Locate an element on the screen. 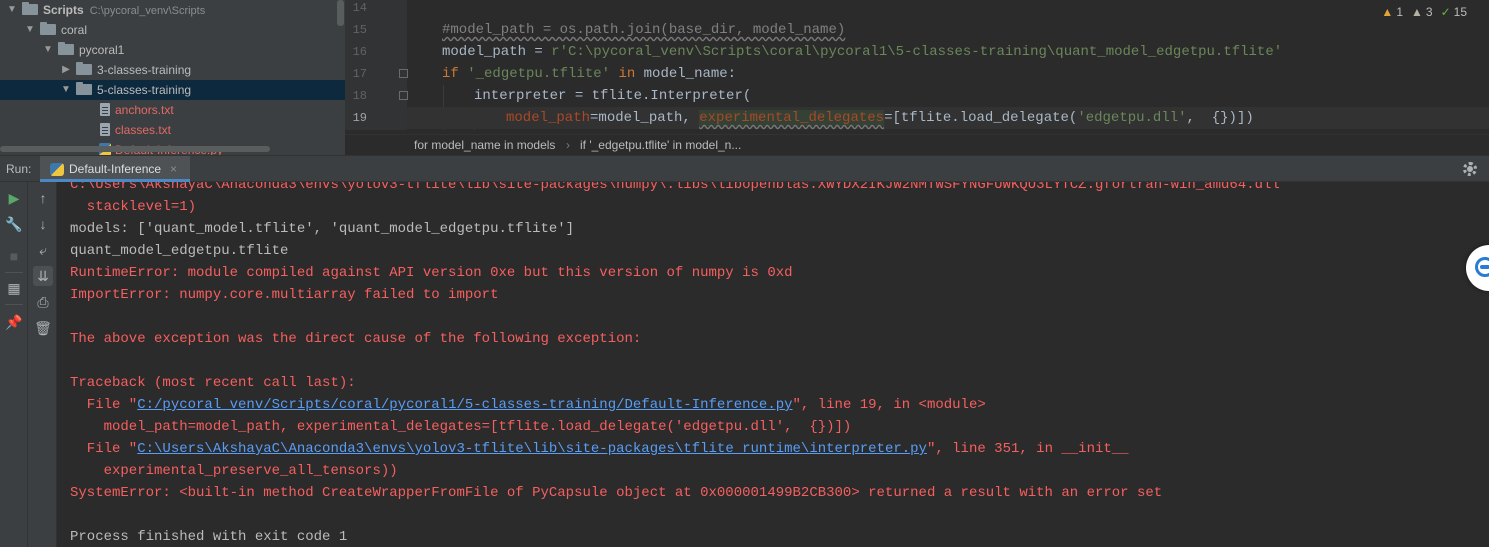  python-icon is located at coordinates (57, 169).